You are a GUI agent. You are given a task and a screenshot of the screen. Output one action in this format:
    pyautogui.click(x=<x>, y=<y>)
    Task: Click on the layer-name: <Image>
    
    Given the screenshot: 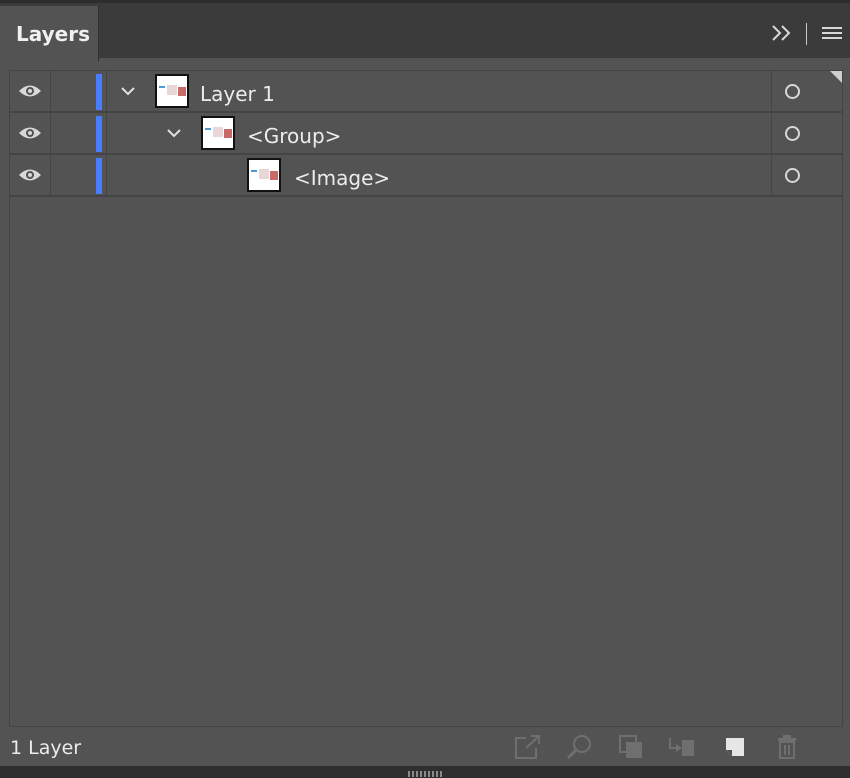 What is the action you would take?
    pyautogui.click(x=342, y=178)
    